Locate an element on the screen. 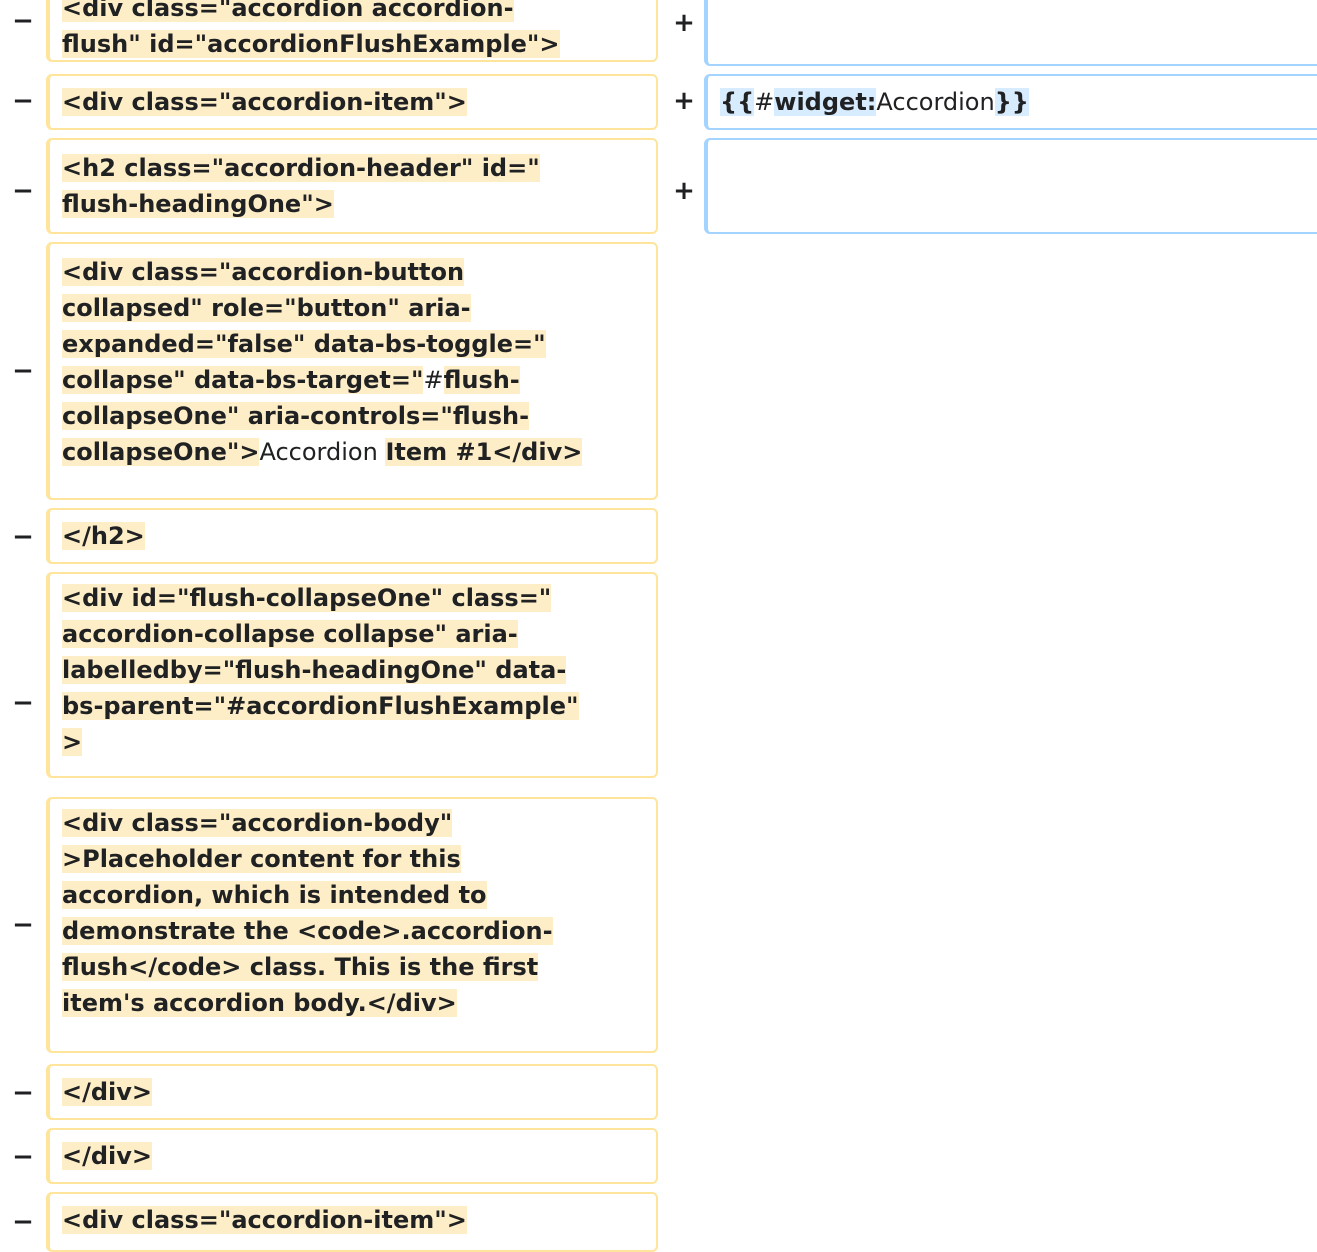  inserted-line-2: {{#widget:Accordion}} is located at coordinates (1010, 102).